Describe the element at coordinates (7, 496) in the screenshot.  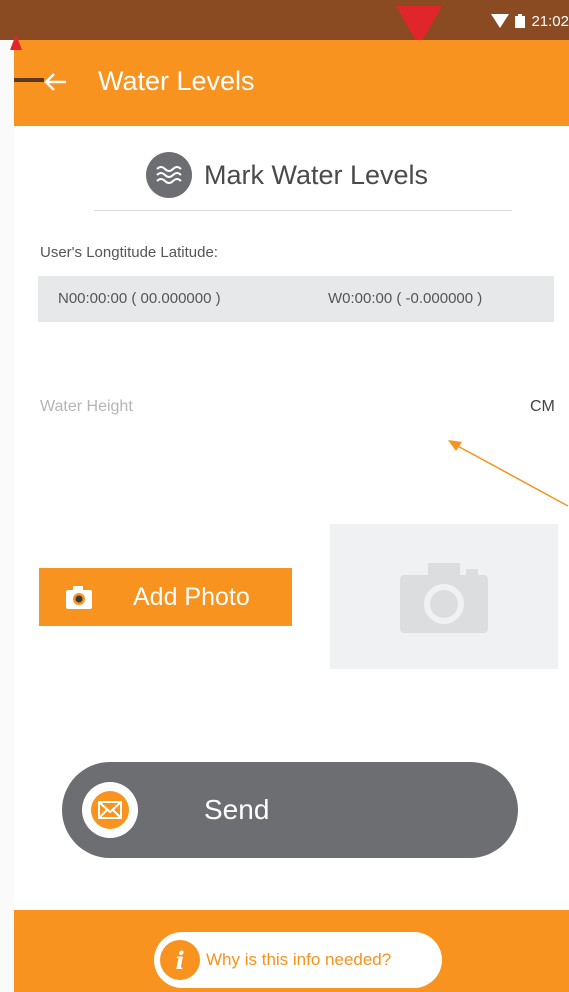
I see `left-edge-strip` at that location.